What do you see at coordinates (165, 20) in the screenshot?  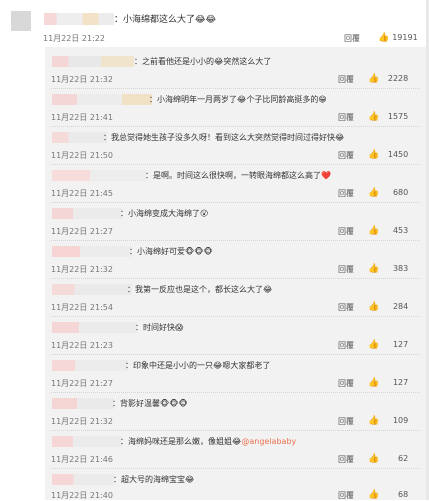 I see `comment-text: ：小海绵都这么大了😂😂` at bounding box center [165, 20].